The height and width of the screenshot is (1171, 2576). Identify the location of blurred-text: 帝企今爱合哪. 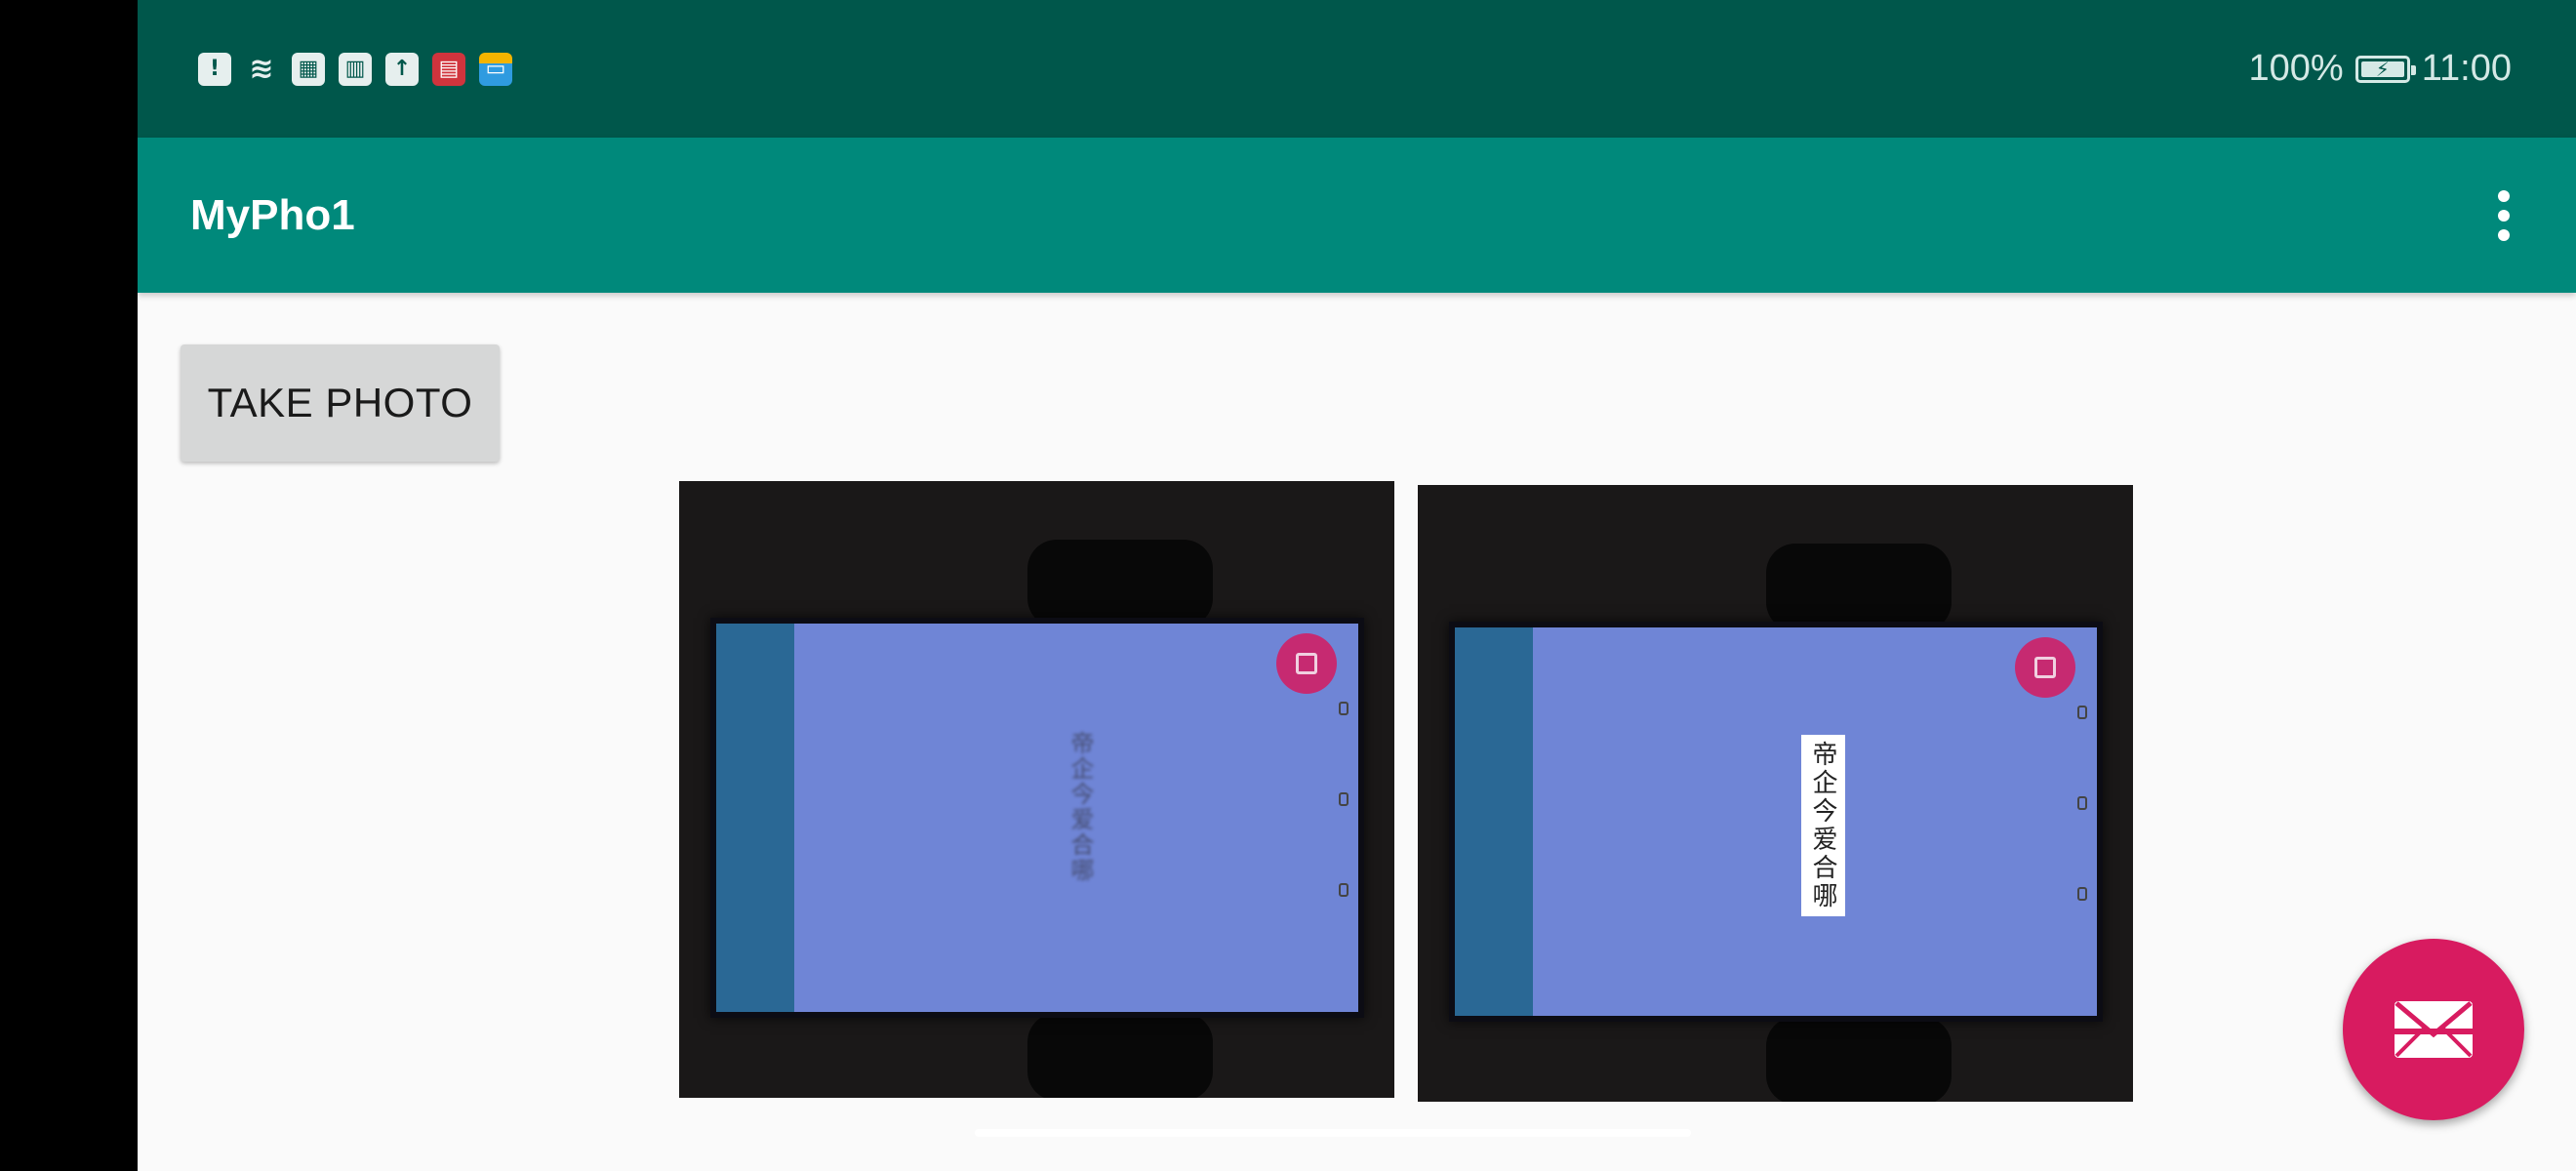
(1080, 807).